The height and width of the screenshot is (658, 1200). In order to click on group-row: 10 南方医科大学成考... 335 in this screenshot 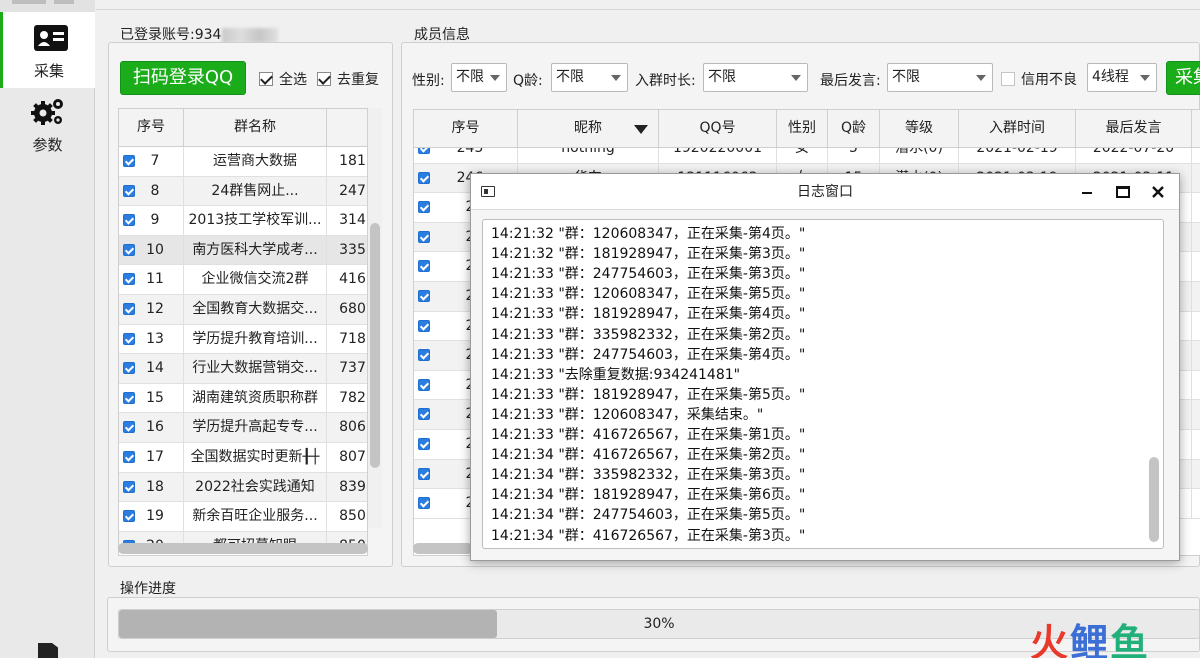, I will do `click(243, 250)`.